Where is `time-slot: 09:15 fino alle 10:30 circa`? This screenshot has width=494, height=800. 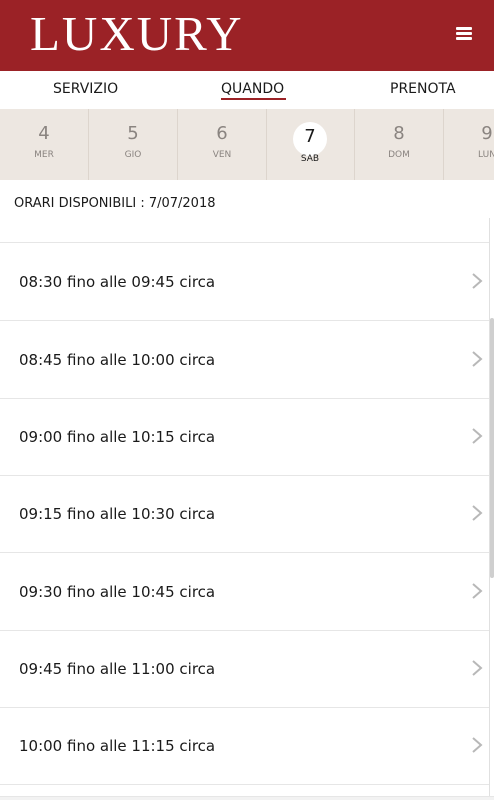 time-slot: 09:15 fino alle 10:30 circa is located at coordinates (245, 514).